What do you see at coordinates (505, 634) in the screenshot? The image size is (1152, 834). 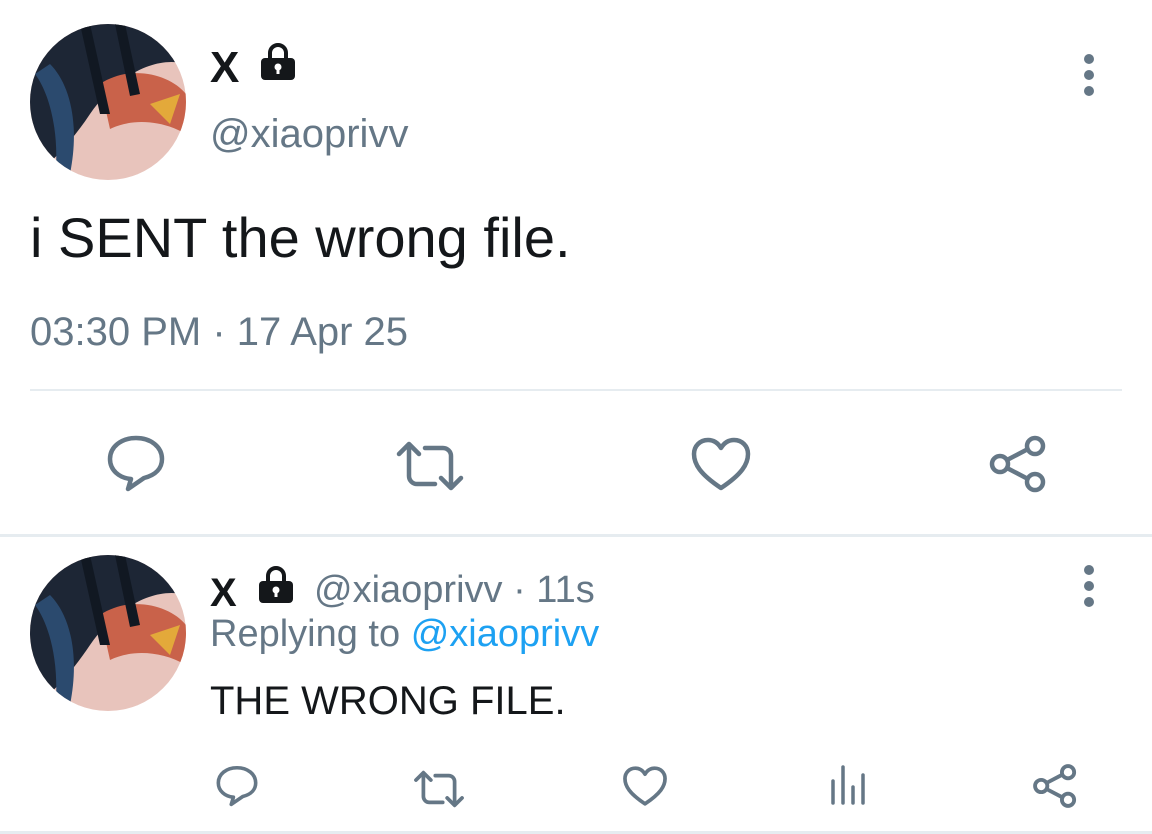 I see `replying-handle-link: @xiaoprivv` at bounding box center [505, 634].